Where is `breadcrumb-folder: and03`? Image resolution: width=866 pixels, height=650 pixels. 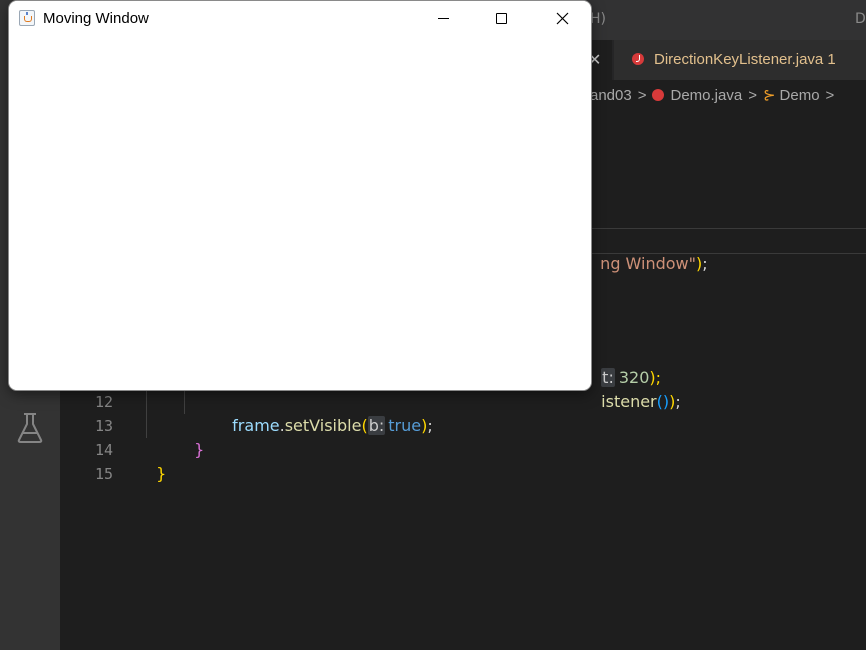
breadcrumb-folder: and03 is located at coordinates (611, 95).